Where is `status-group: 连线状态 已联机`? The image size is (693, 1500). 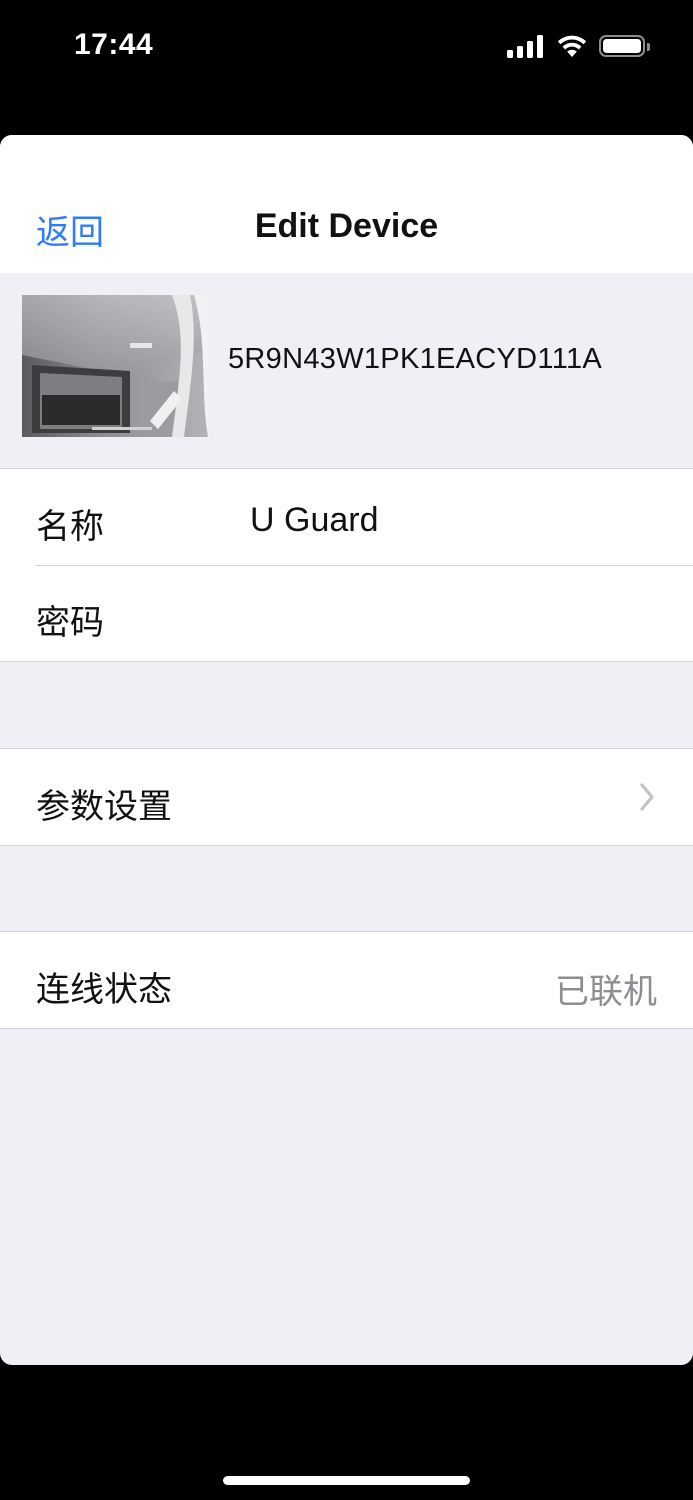 status-group: 连线状态 已联机 is located at coordinates (346, 980).